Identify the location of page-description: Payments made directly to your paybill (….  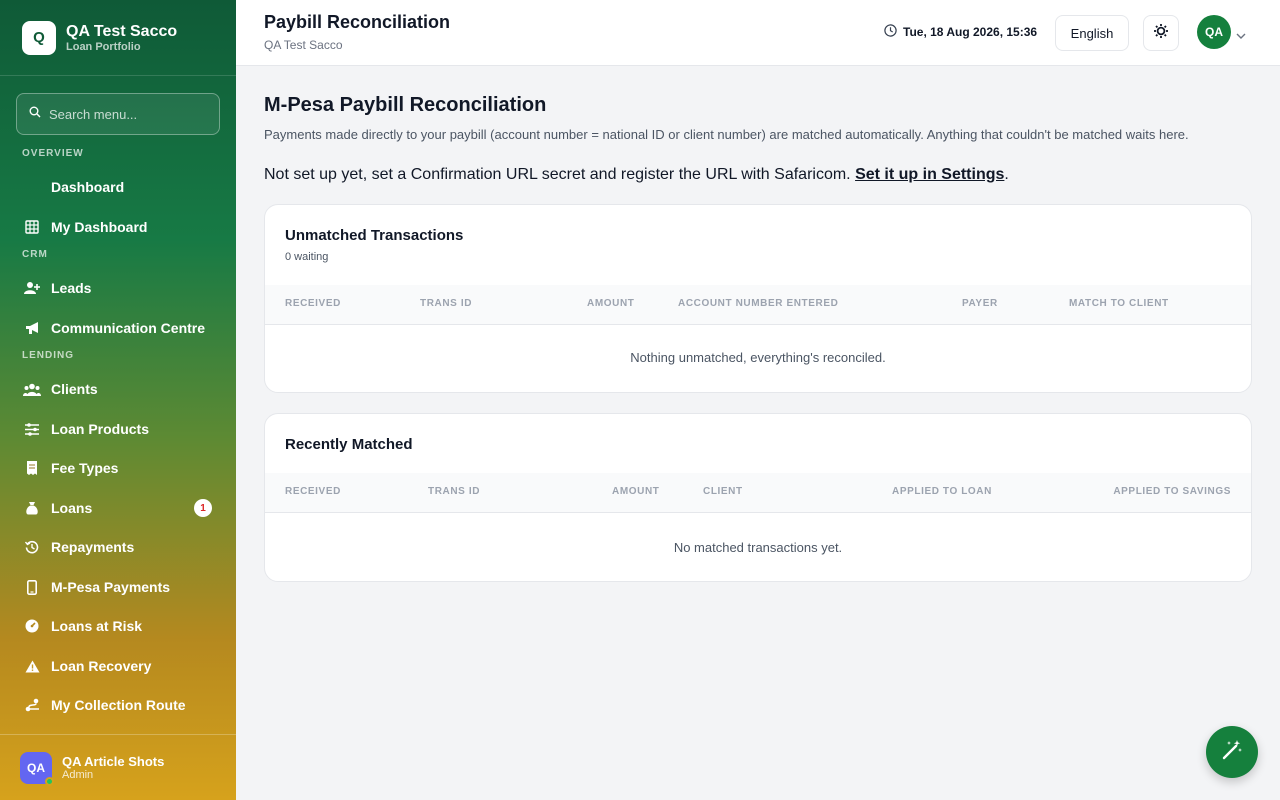
(726, 134).